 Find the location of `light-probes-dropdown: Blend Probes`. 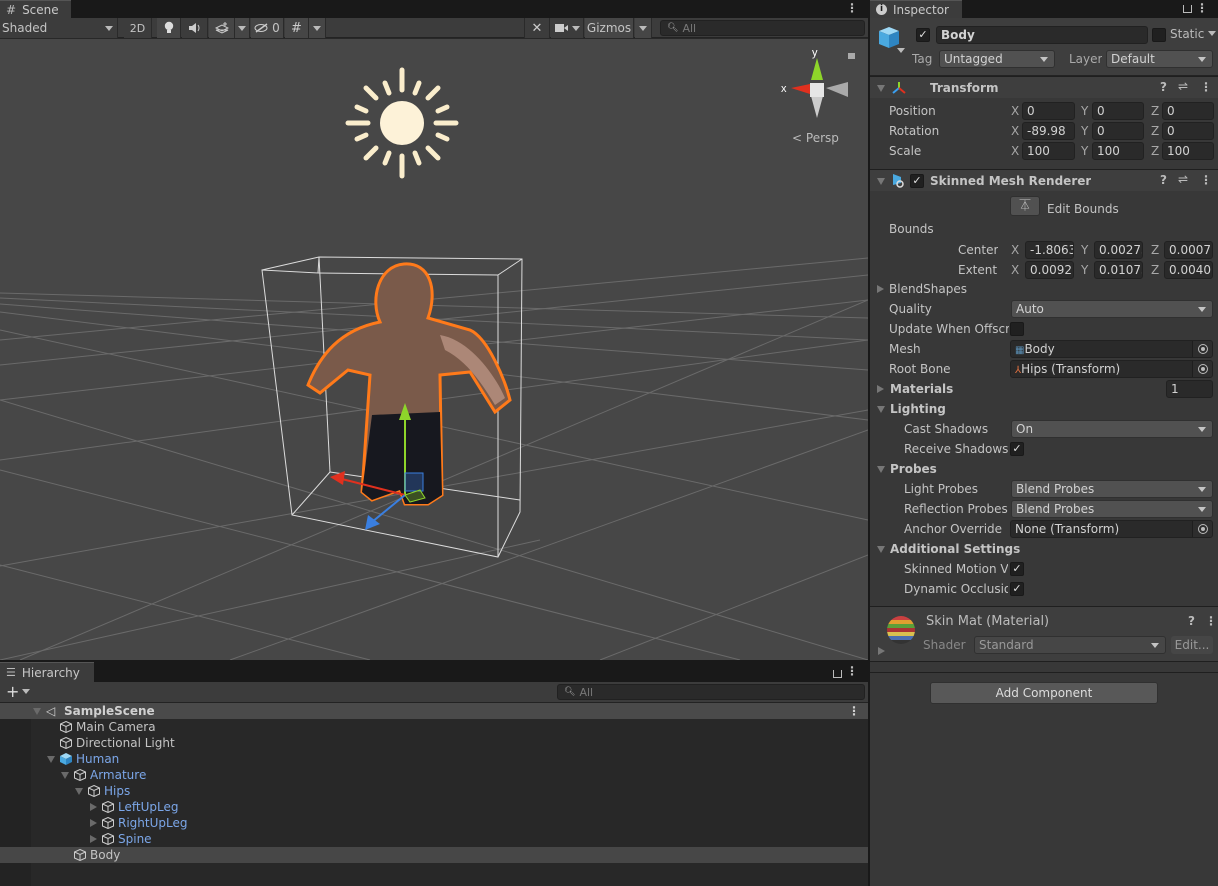

light-probes-dropdown: Blend Probes is located at coordinates (1112, 489).